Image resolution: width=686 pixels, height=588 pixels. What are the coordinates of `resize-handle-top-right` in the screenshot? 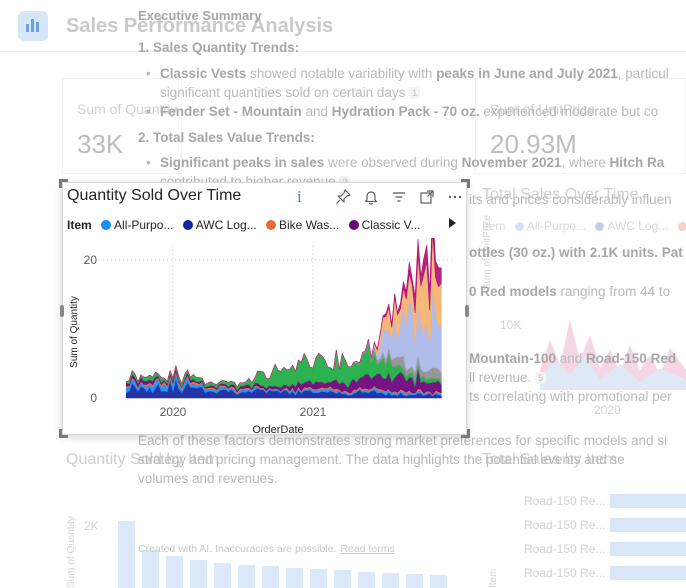 It's located at (465, 183).